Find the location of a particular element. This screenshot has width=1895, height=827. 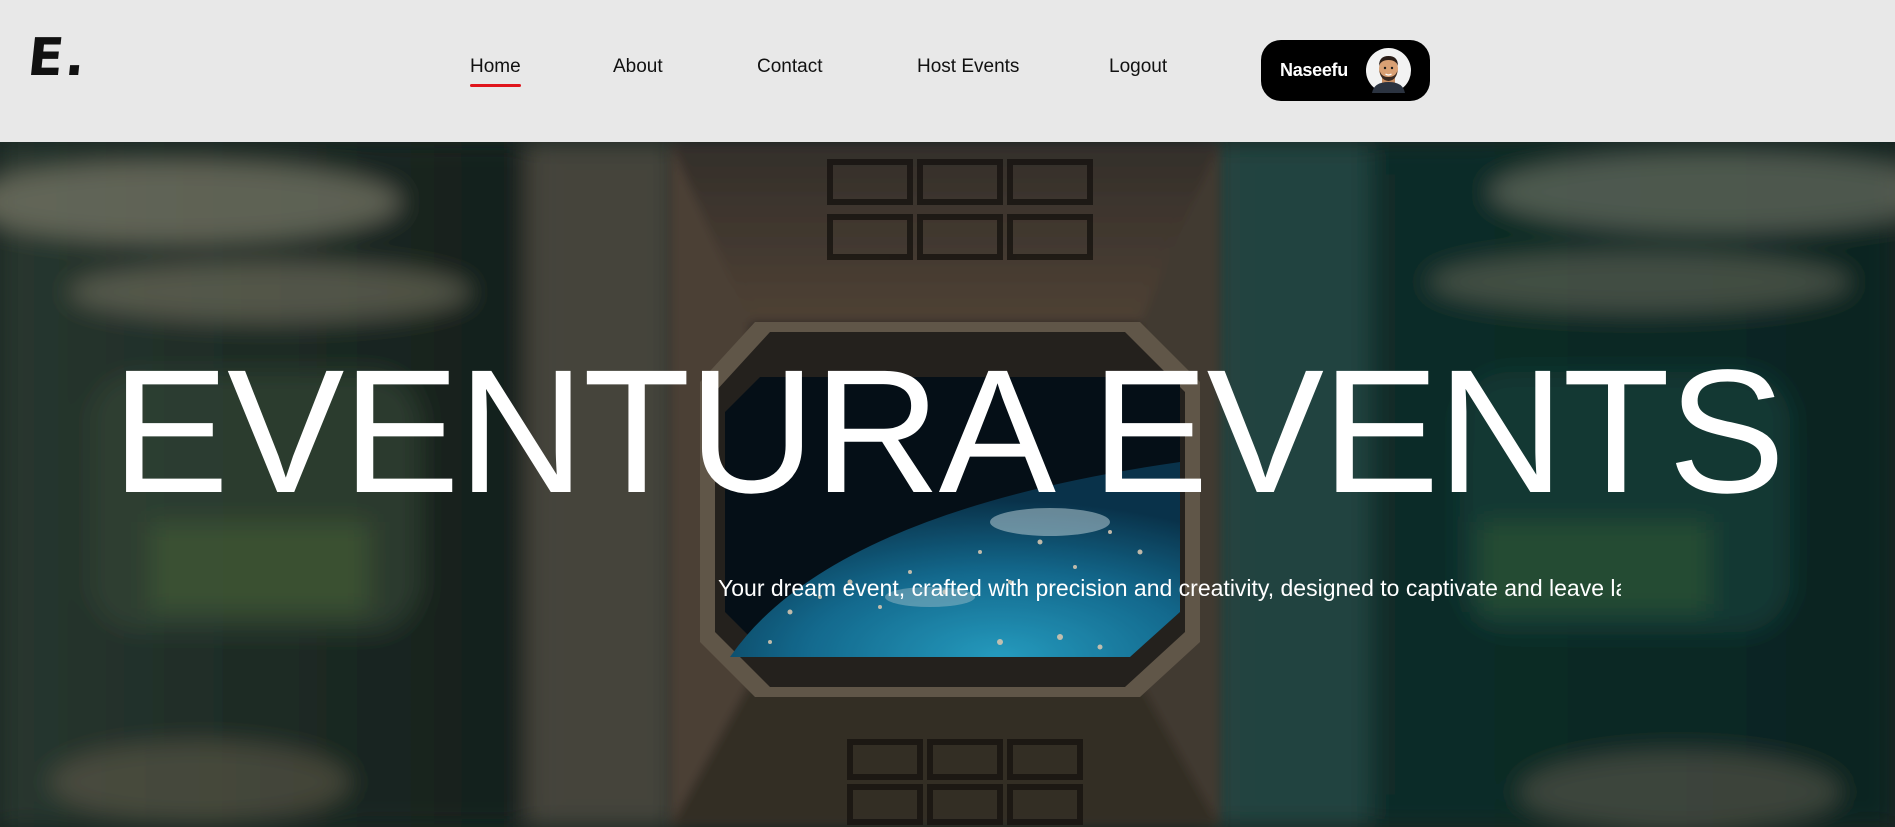

user-profile-button: Naseefu is located at coordinates (1345, 70).